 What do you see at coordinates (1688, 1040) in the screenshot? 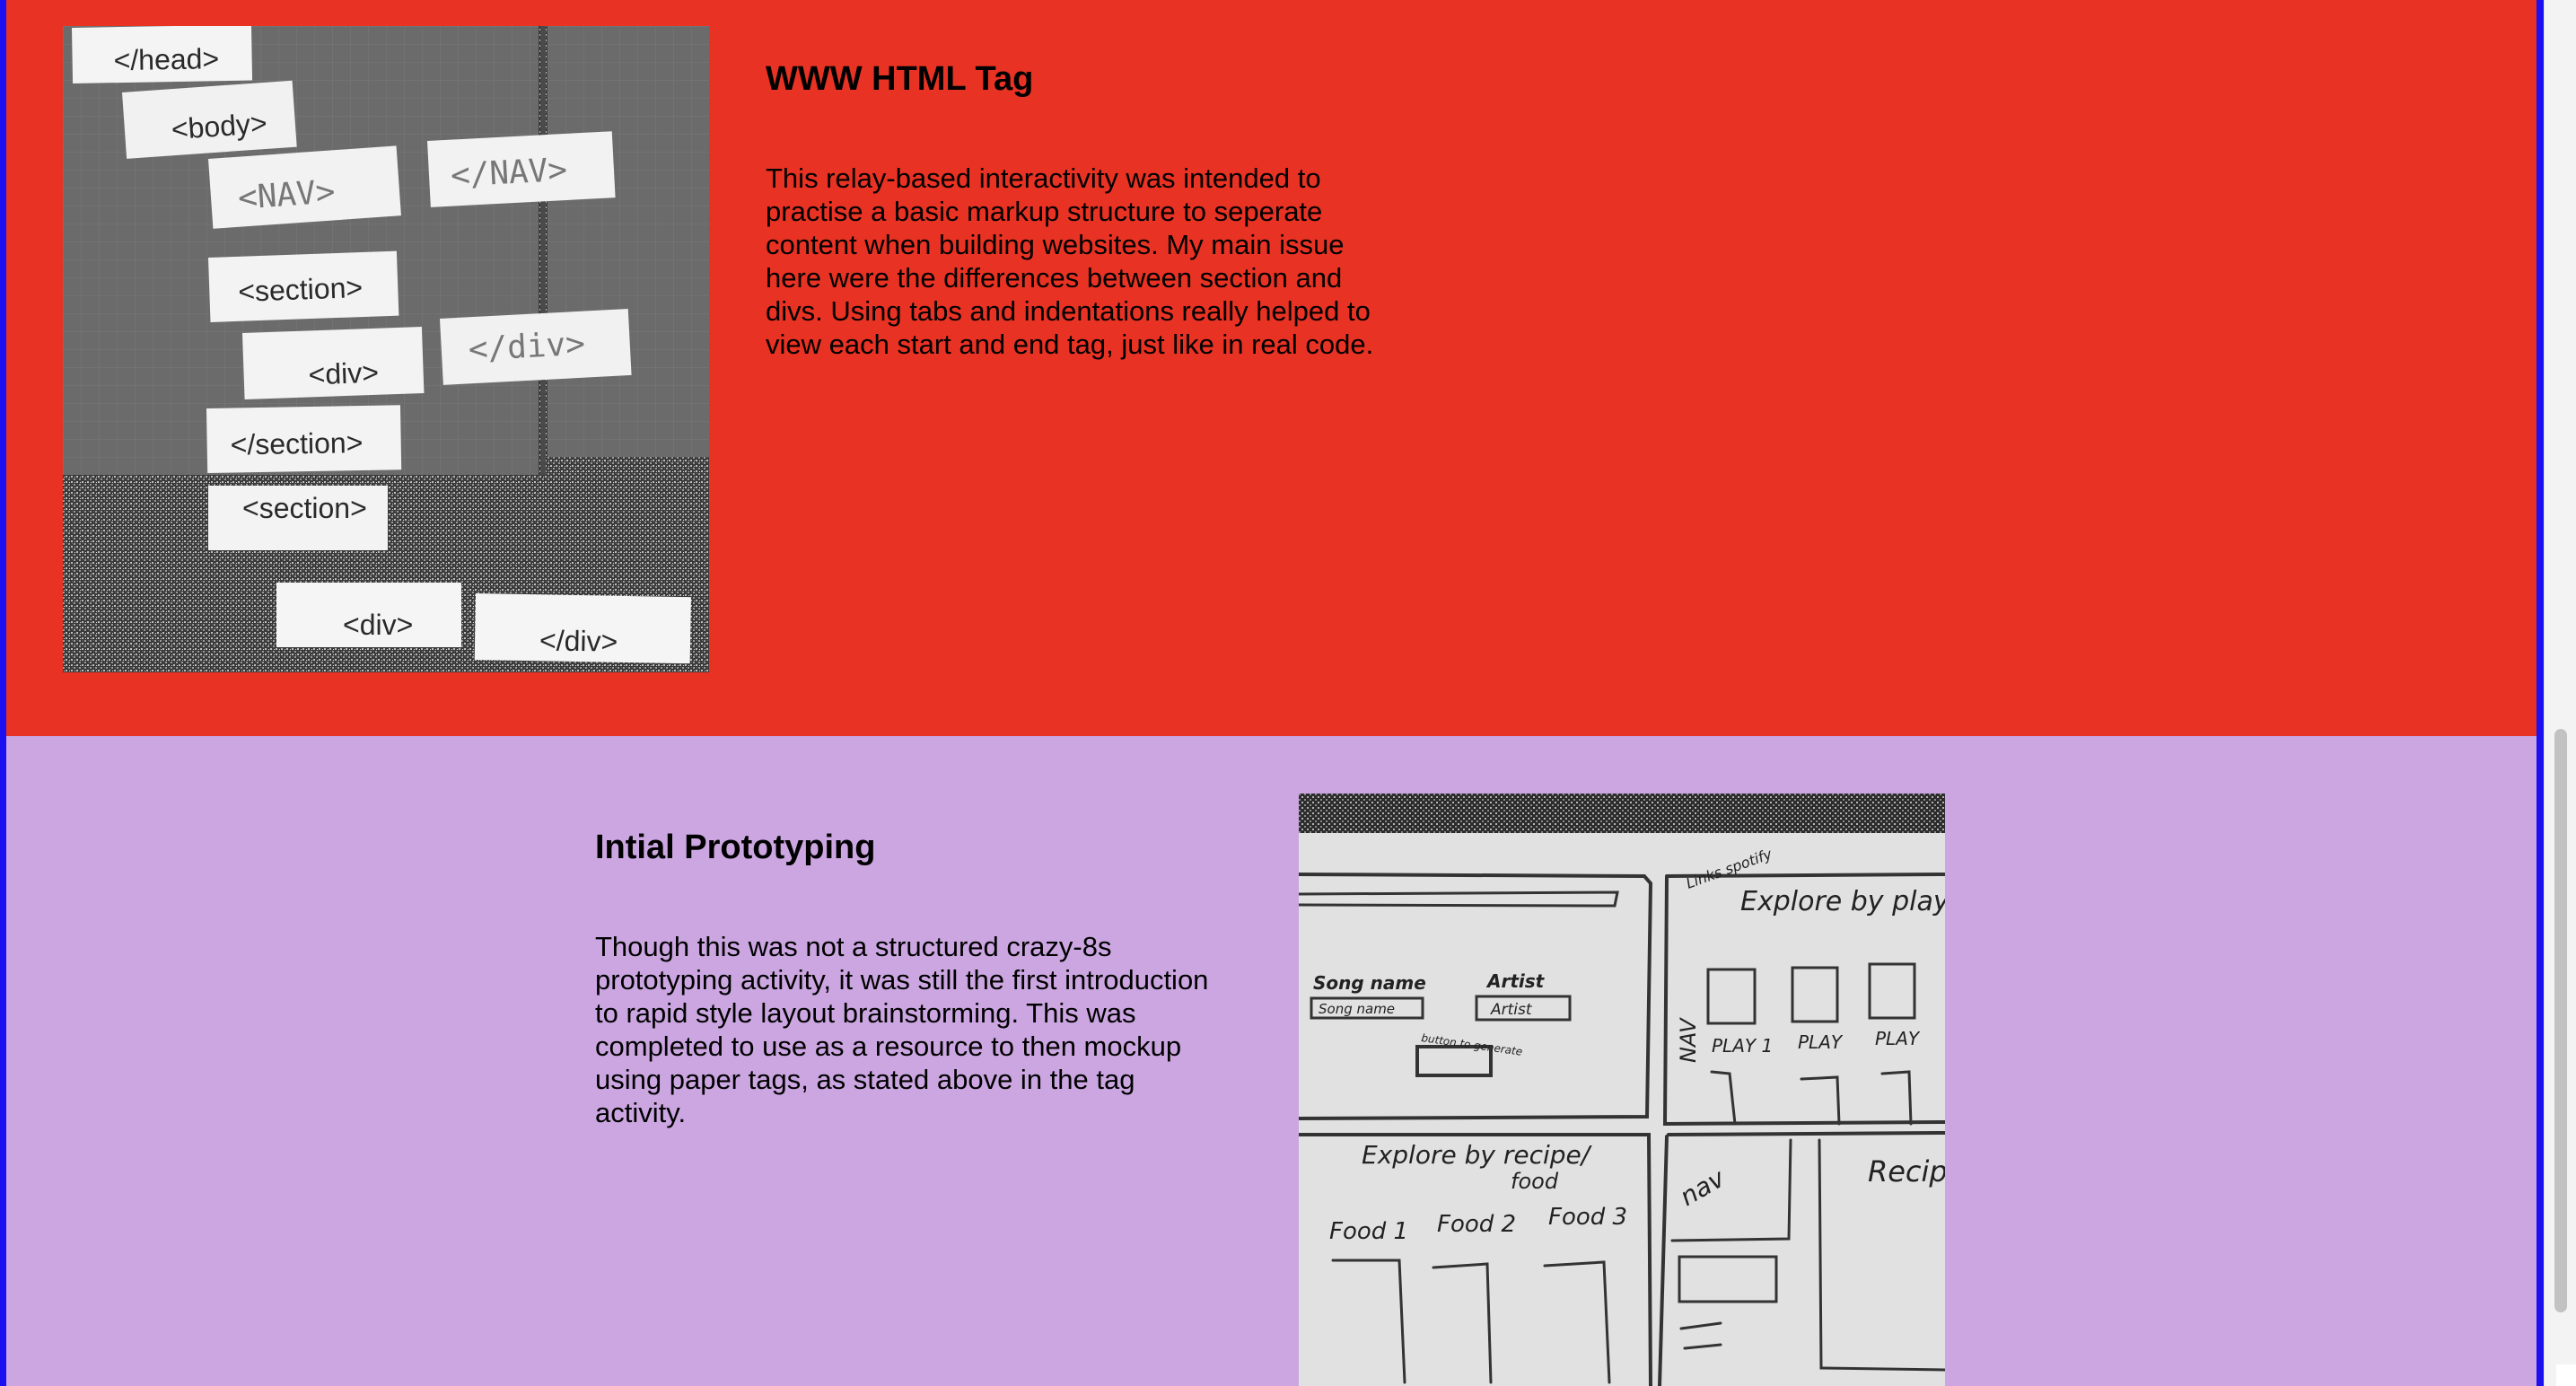
I see `sketch-nav-vertical: NAV` at bounding box center [1688, 1040].